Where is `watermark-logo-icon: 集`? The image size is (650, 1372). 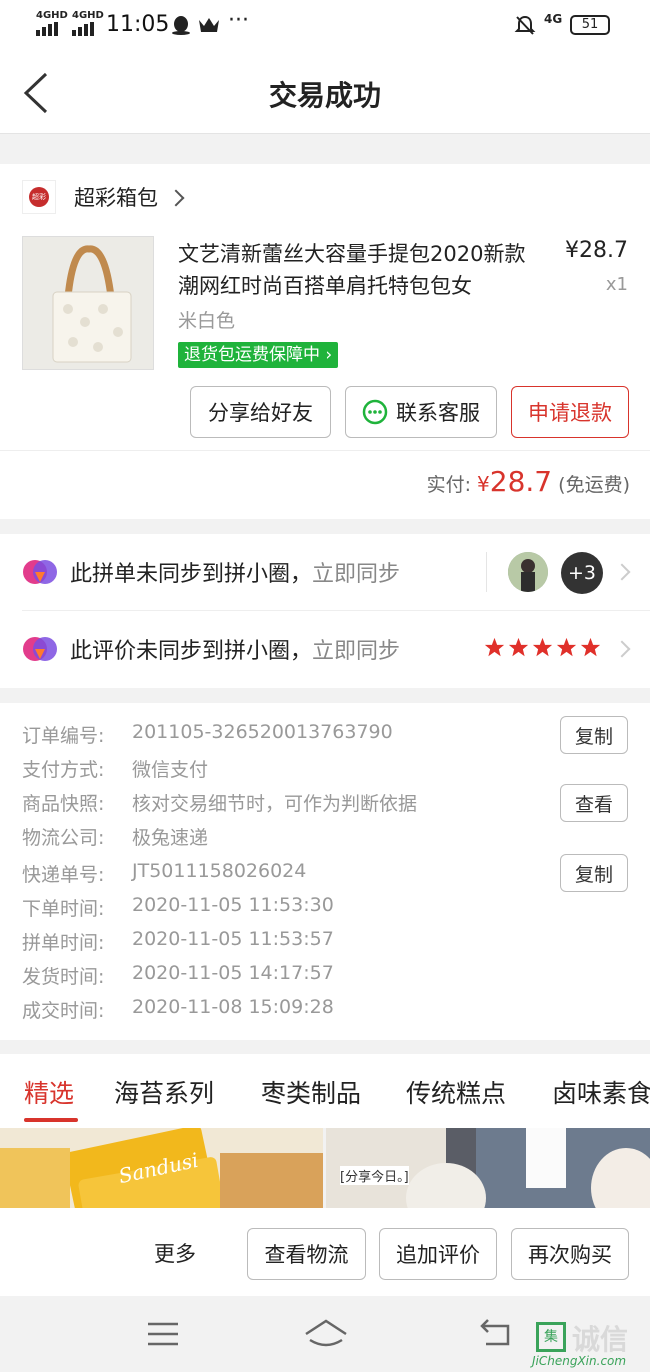 watermark-logo-icon: 集 is located at coordinates (551, 1337).